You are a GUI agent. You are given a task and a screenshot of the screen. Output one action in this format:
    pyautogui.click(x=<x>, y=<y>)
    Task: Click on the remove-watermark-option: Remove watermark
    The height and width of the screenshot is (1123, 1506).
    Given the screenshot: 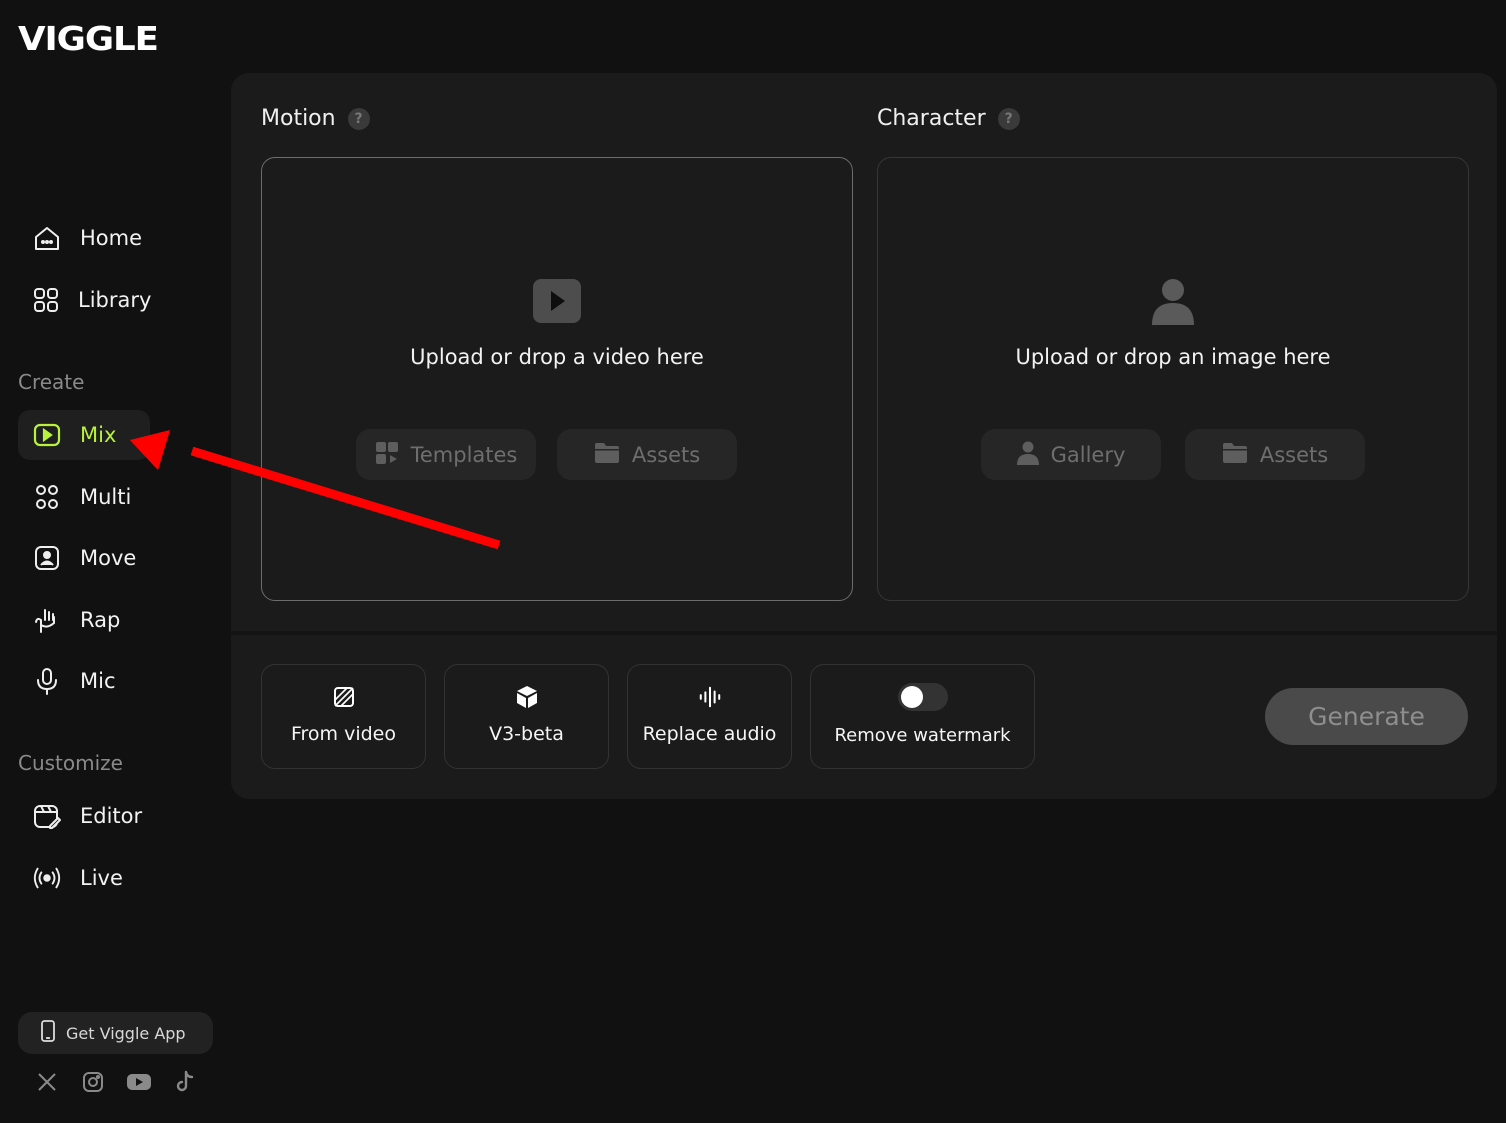 What is the action you would take?
    pyautogui.click(x=922, y=716)
    